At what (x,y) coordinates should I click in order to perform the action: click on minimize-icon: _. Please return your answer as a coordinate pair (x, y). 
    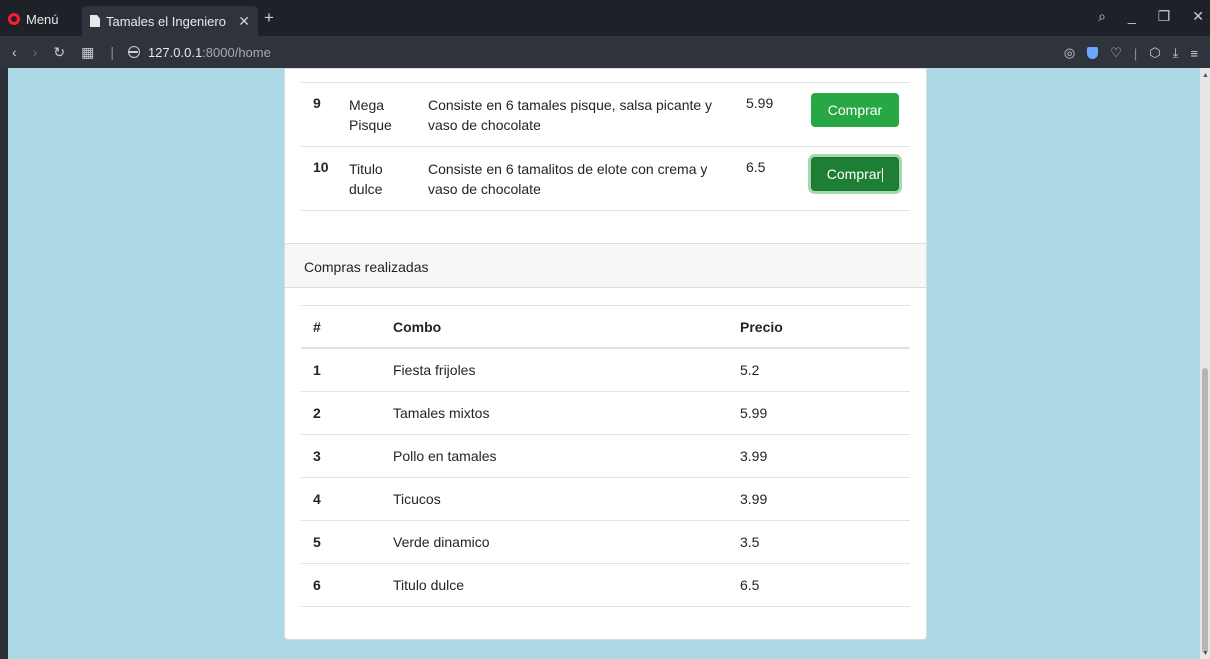
    Looking at the image, I should click on (1132, 16).